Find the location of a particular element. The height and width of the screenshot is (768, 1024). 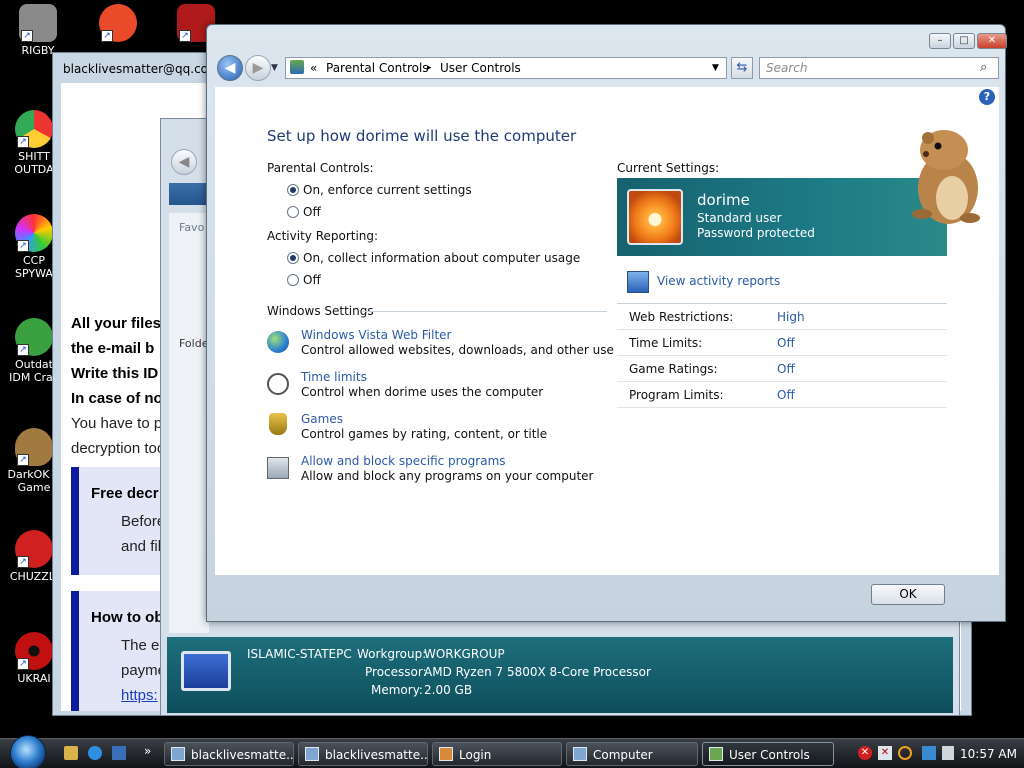

workgroup-value: WORKGROUP is located at coordinates (464, 654).